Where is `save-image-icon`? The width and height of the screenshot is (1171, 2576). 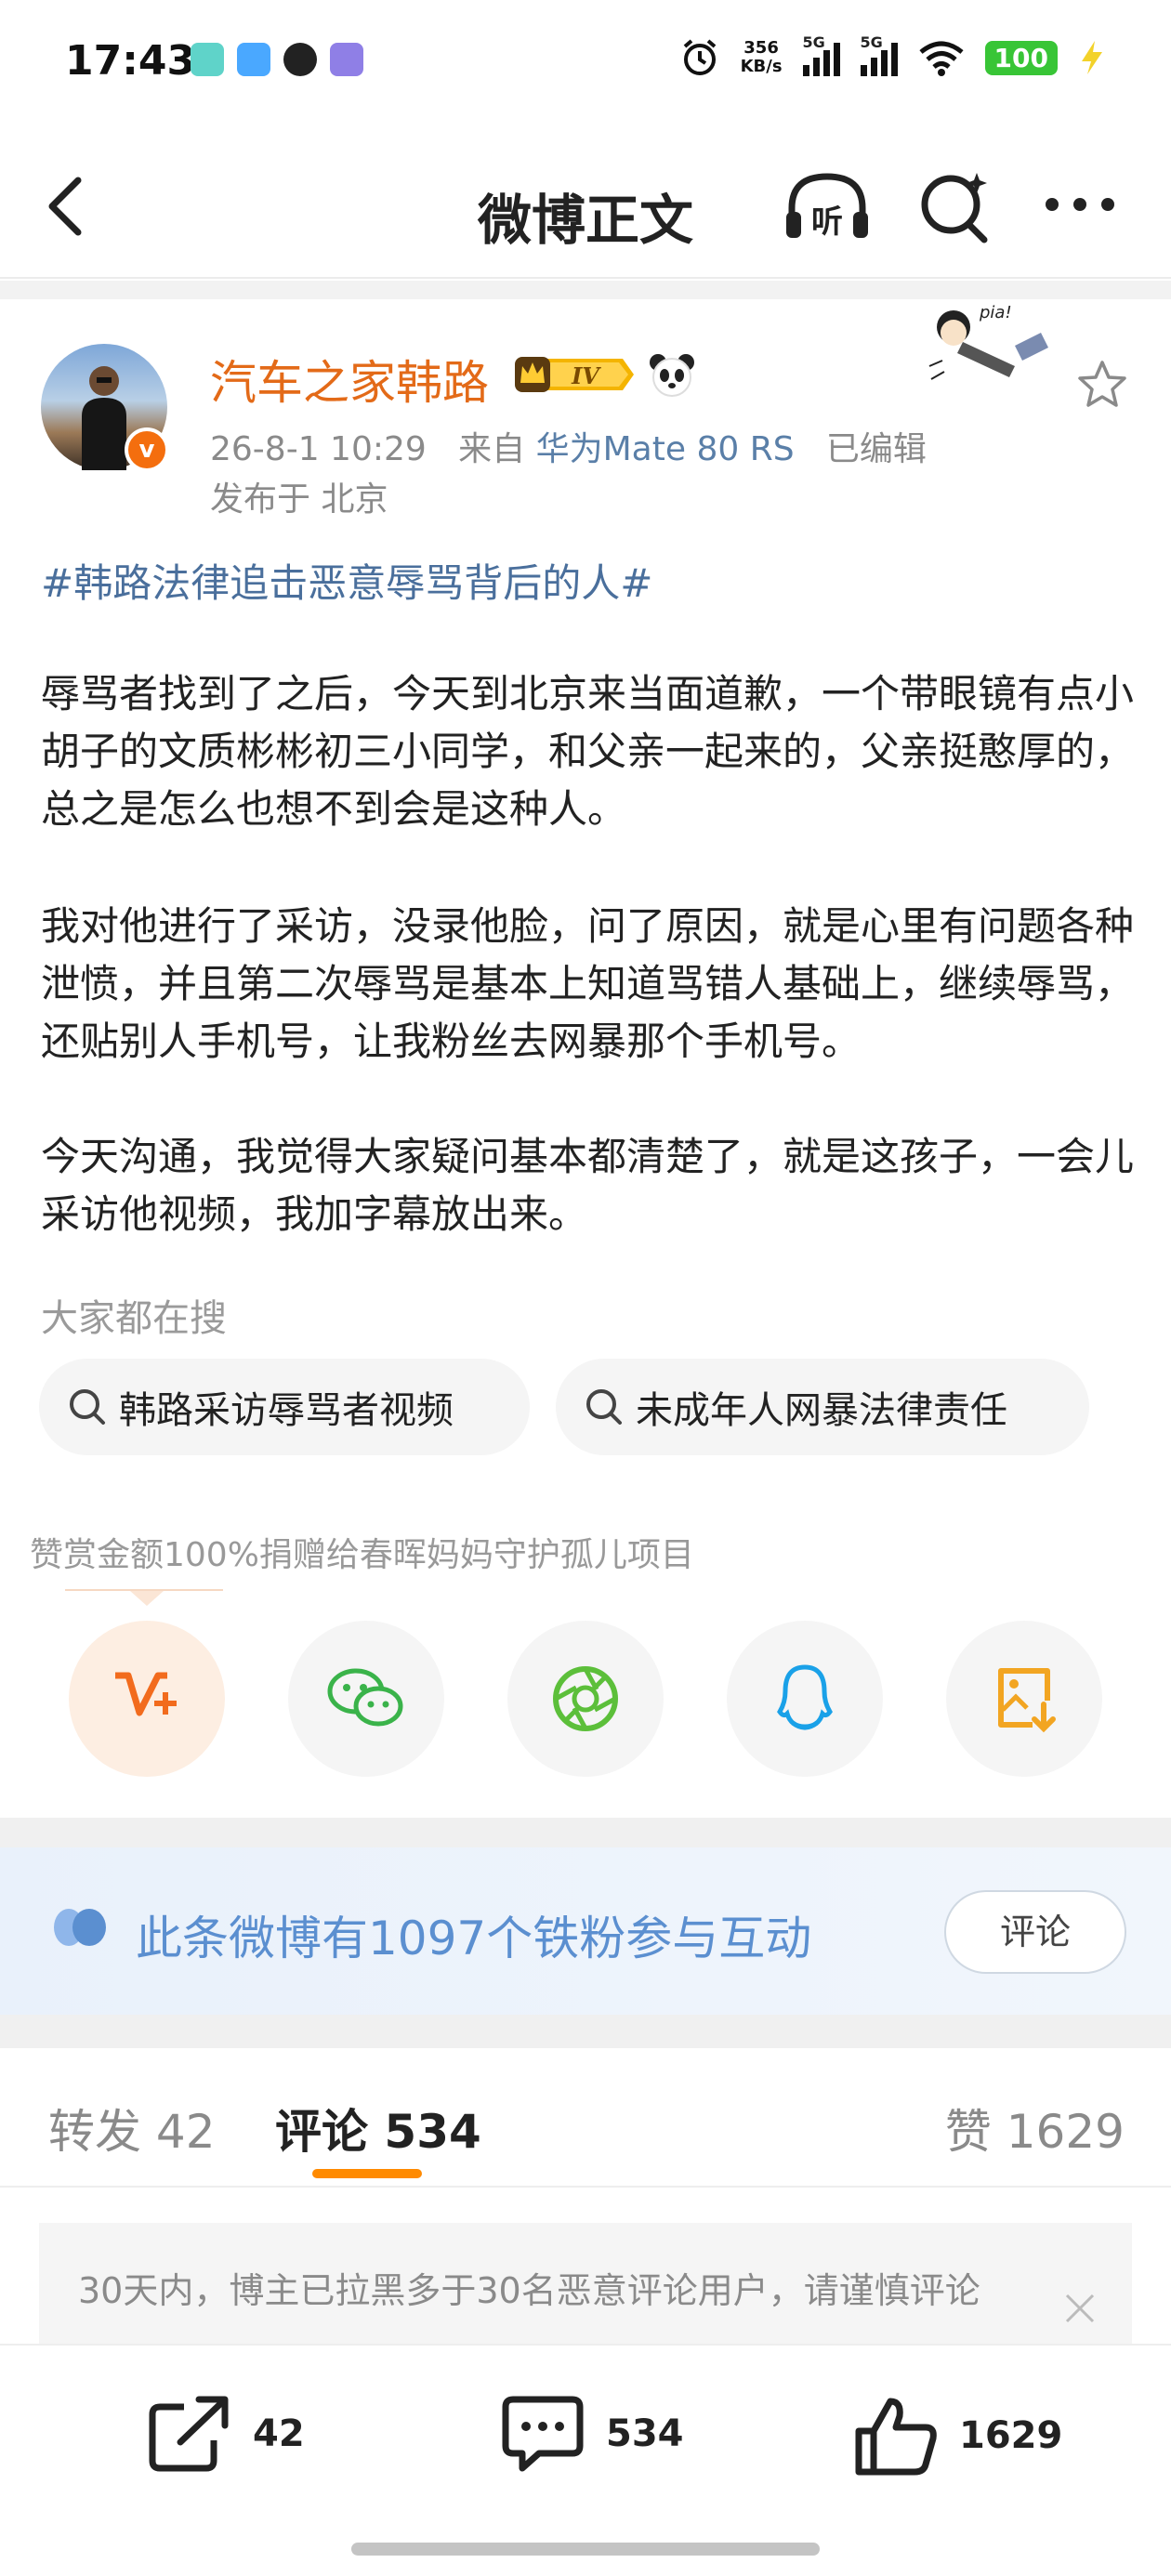
save-image-icon is located at coordinates (1027, 1700).